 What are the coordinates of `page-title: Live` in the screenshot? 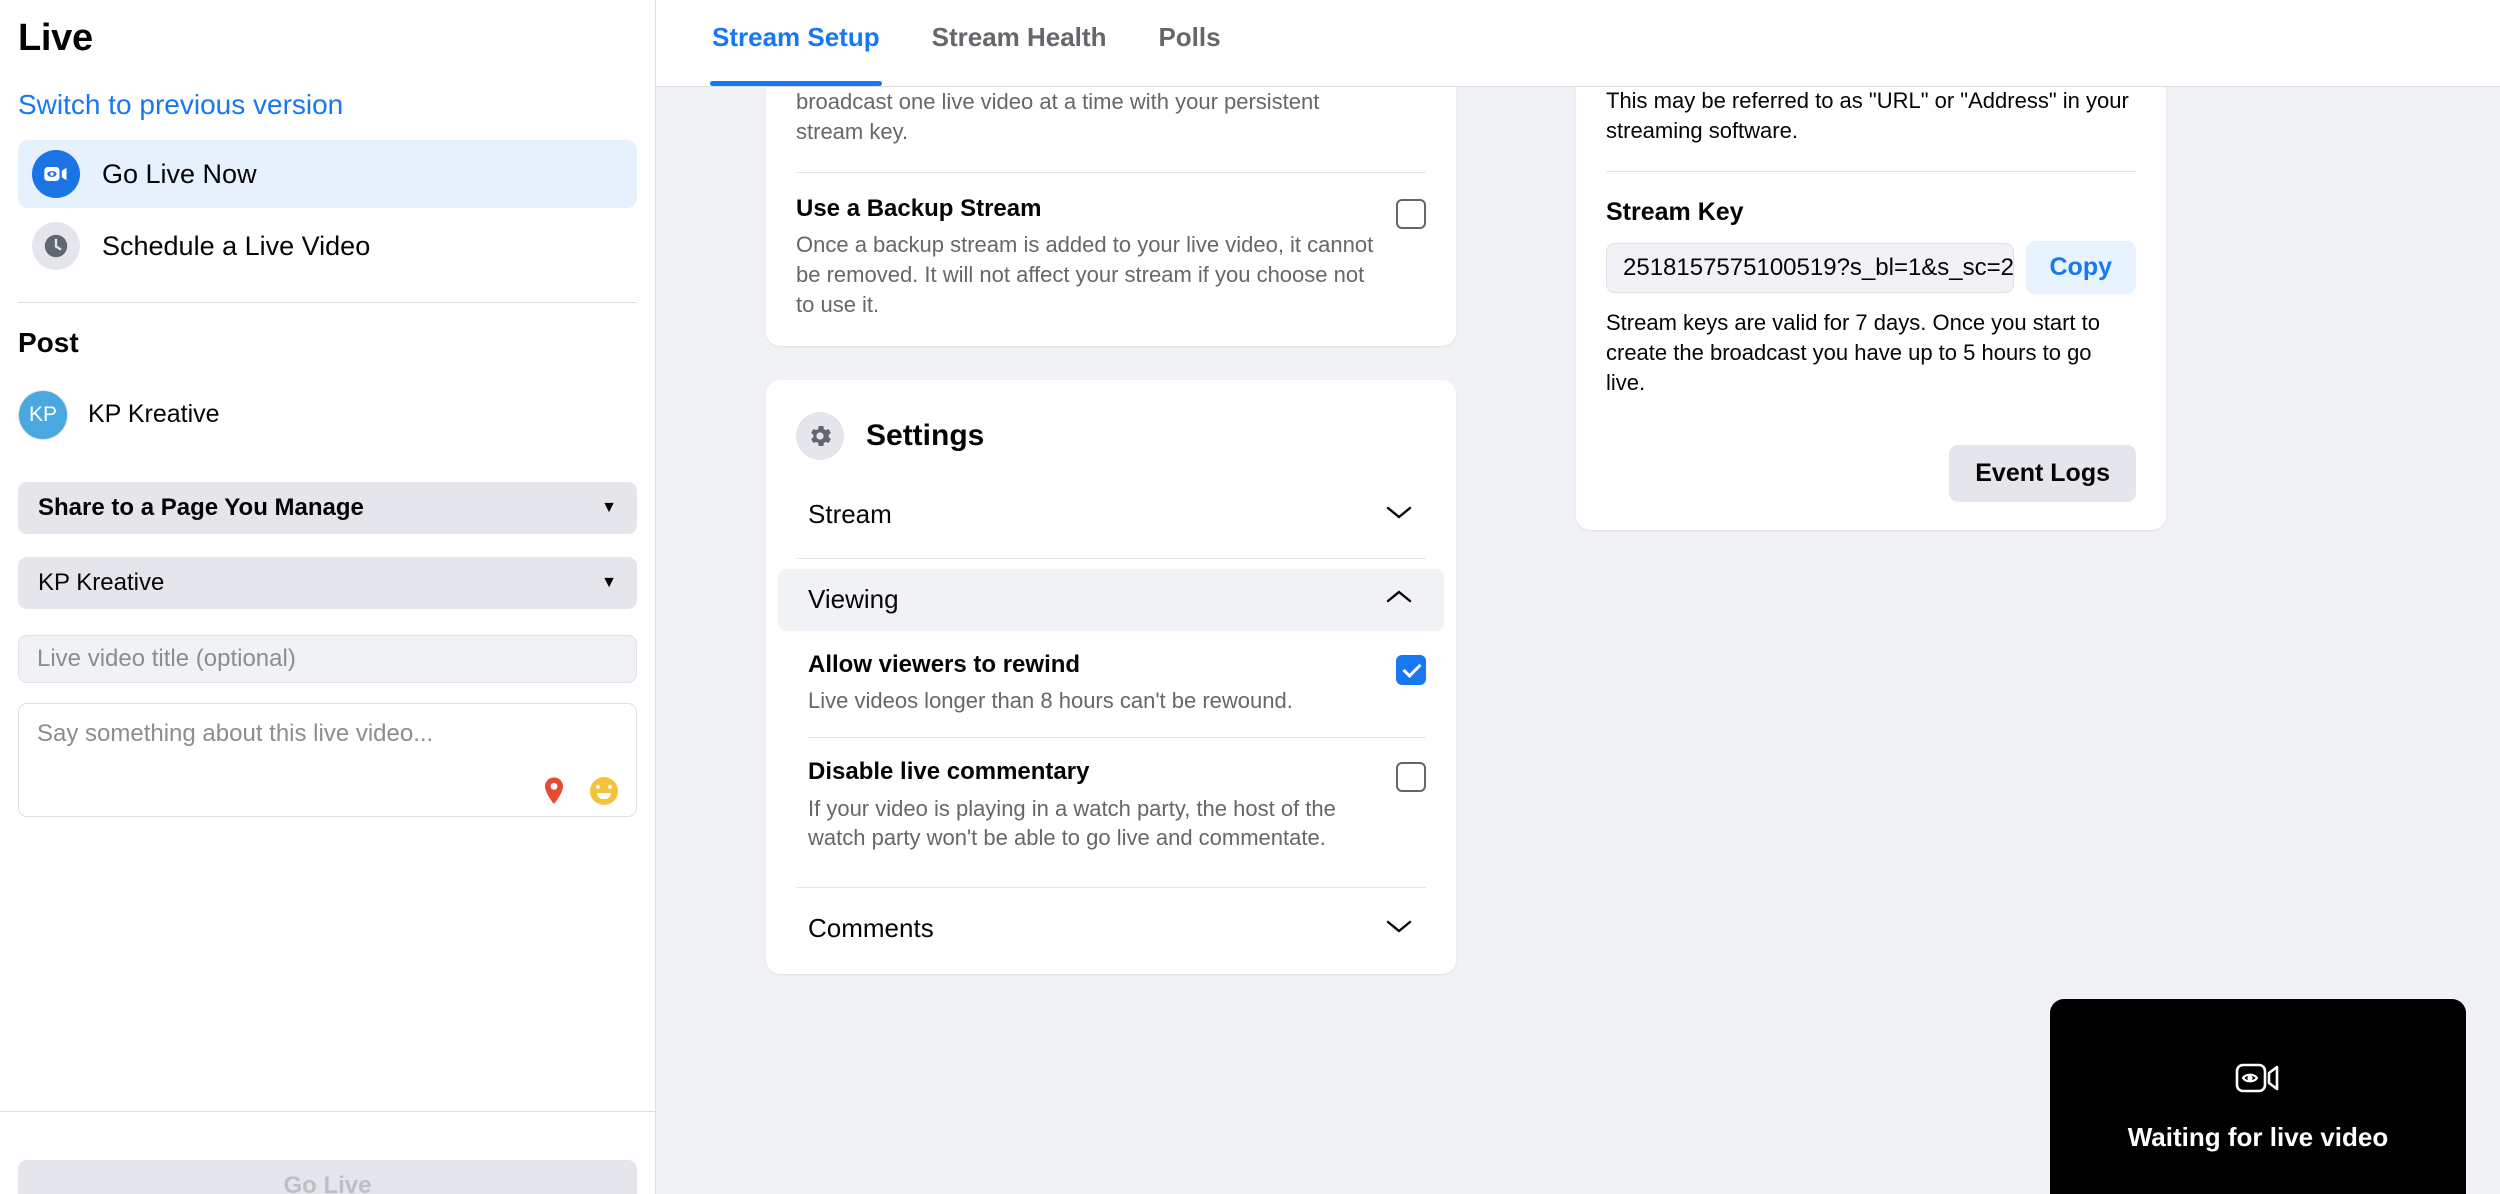 It's located at (55, 38).